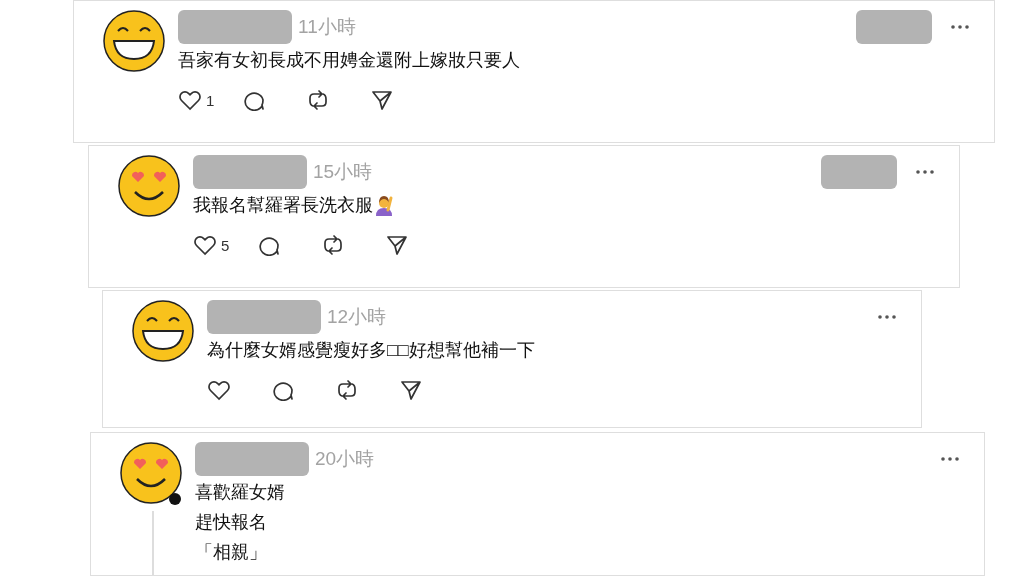  I want to click on raised-hand-person-icon, so click(384, 205).